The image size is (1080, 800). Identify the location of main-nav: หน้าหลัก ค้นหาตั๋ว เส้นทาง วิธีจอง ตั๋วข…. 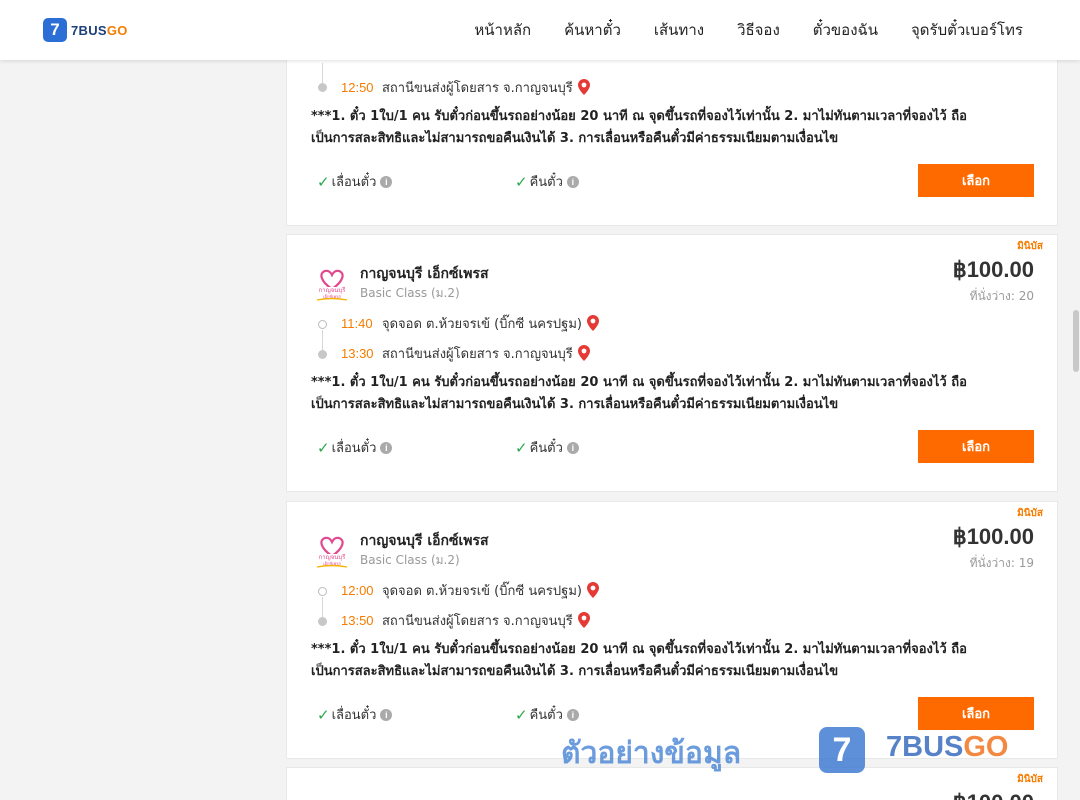
(732, 30).